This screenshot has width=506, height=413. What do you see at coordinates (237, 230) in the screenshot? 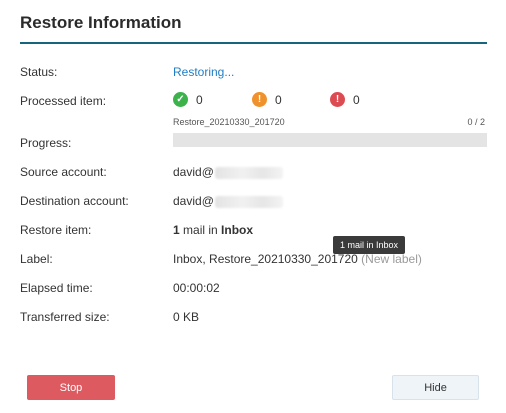
I see `restore-item-folder: Inbox` at bounding box center [237, 230].